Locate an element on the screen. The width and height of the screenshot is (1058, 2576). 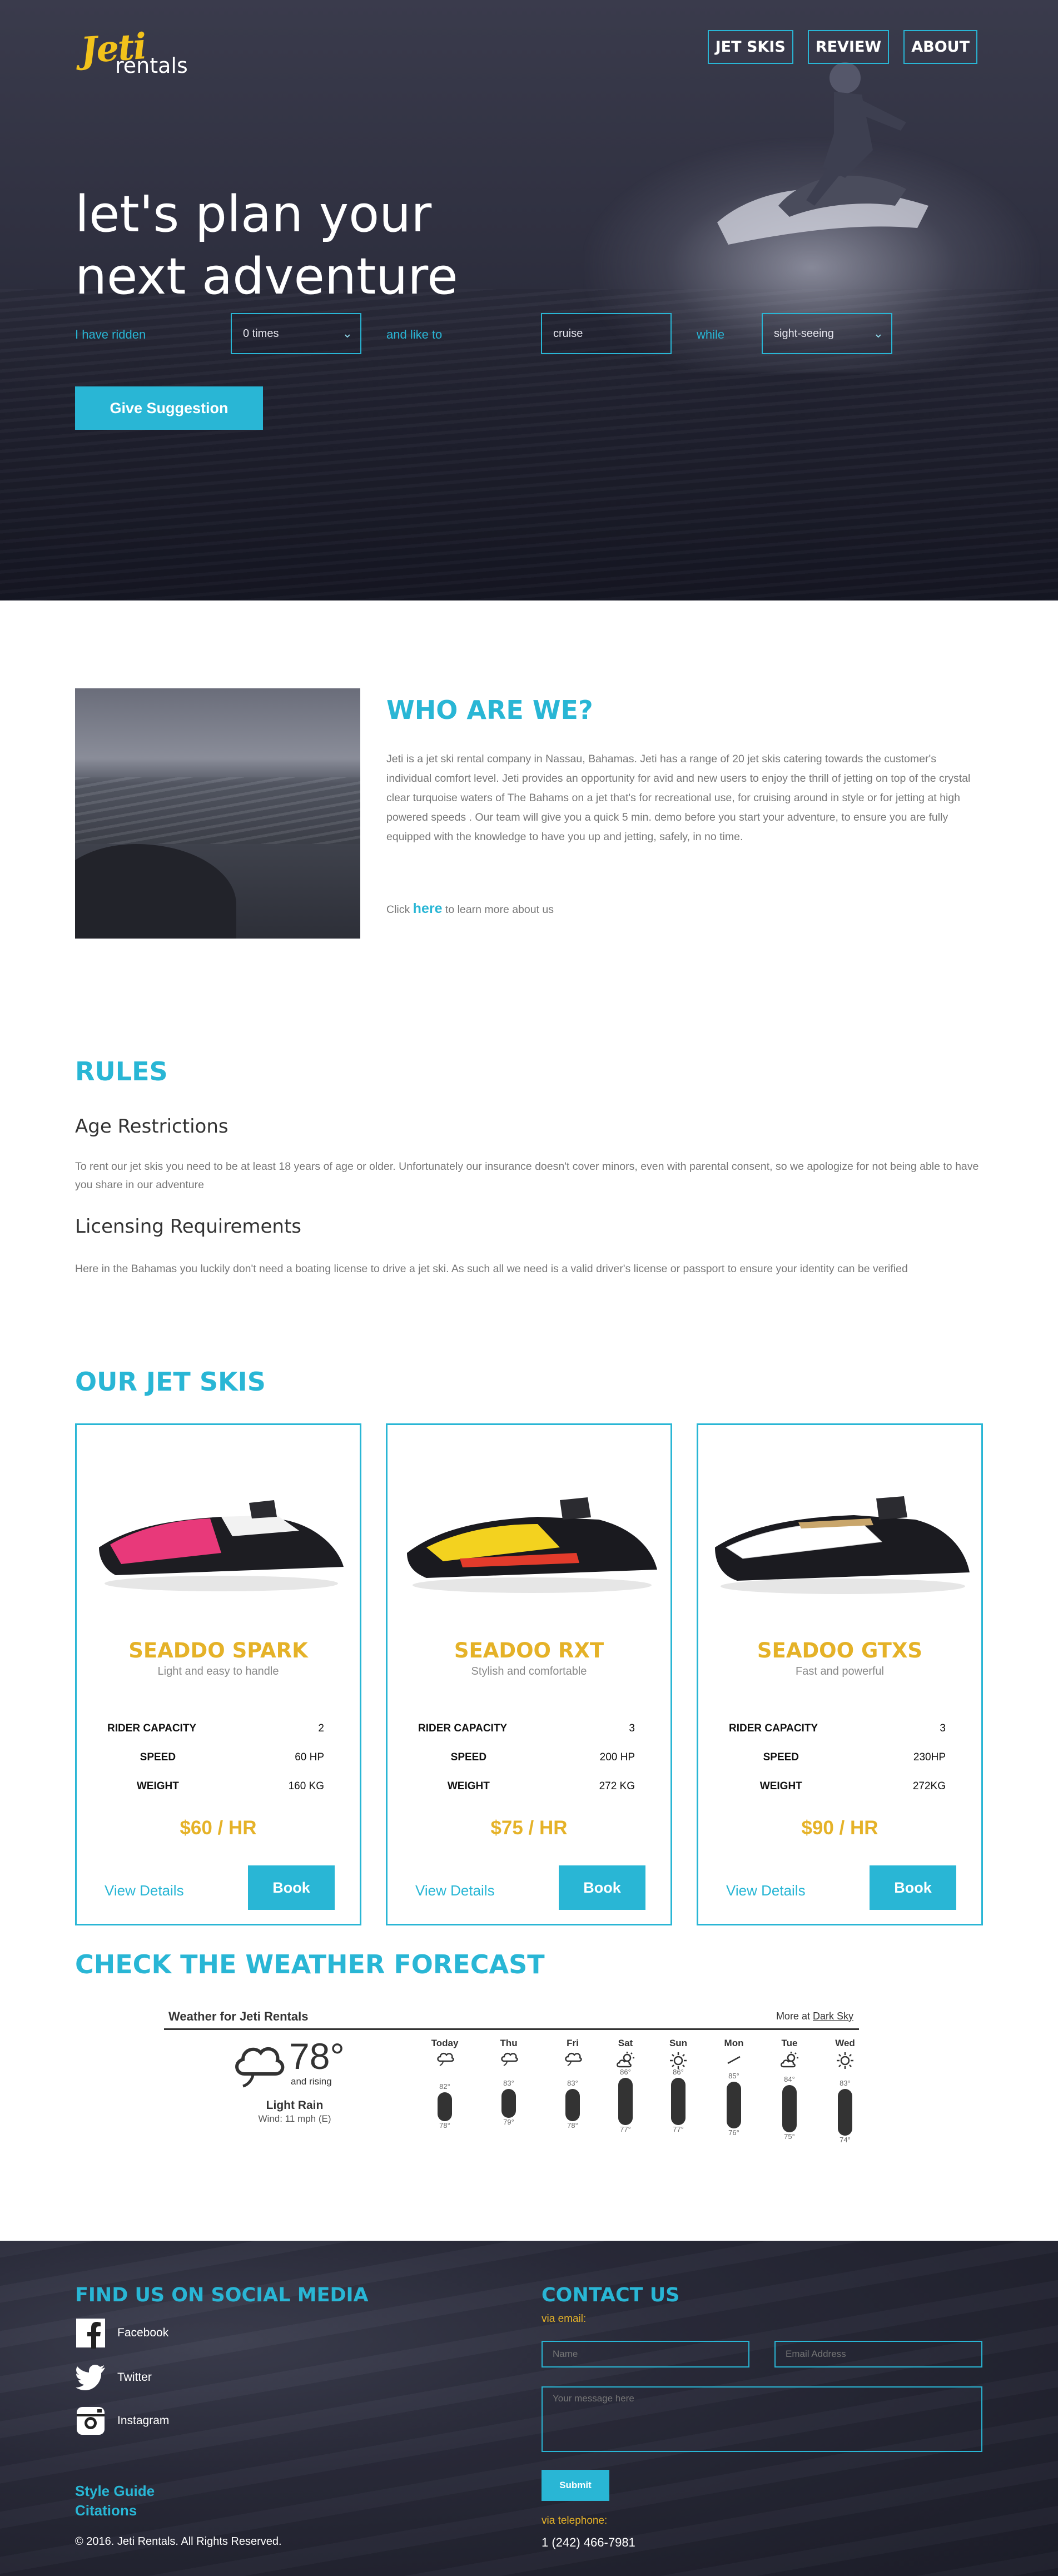
spec-weight-value: 272KG is located at coordinates (929, 1786).